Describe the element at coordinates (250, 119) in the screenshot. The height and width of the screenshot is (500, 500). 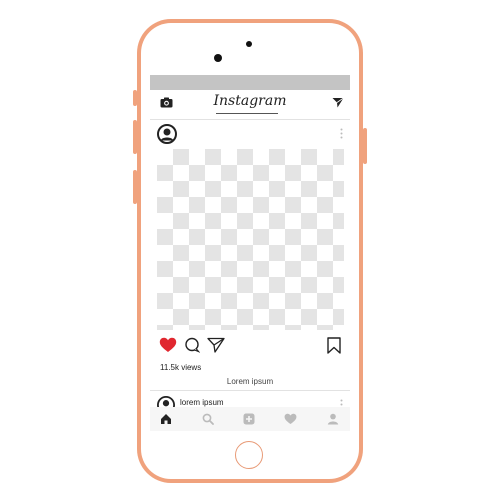
I see `header-divider` at that location.